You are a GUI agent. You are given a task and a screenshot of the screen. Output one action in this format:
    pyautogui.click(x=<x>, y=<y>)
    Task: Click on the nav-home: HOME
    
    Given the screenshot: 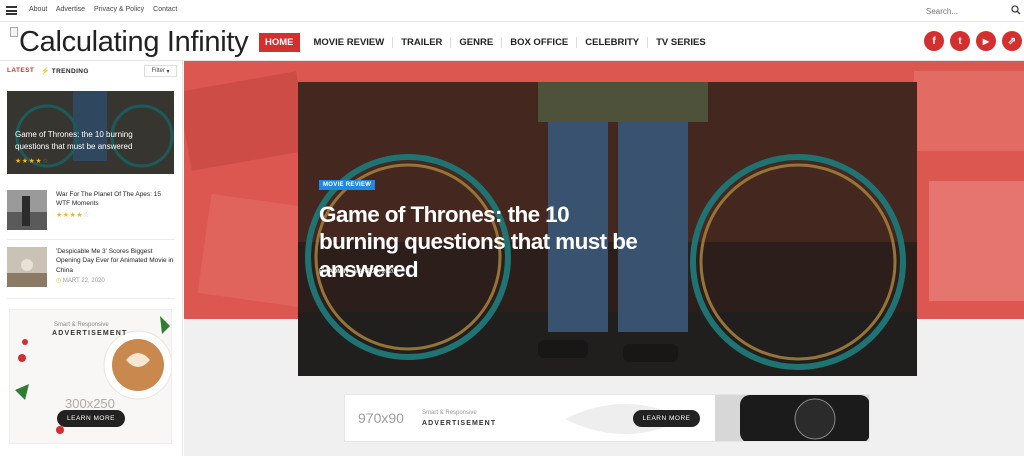 What is the action you would take?
    pyautogui.click(x=279, y=42)
    